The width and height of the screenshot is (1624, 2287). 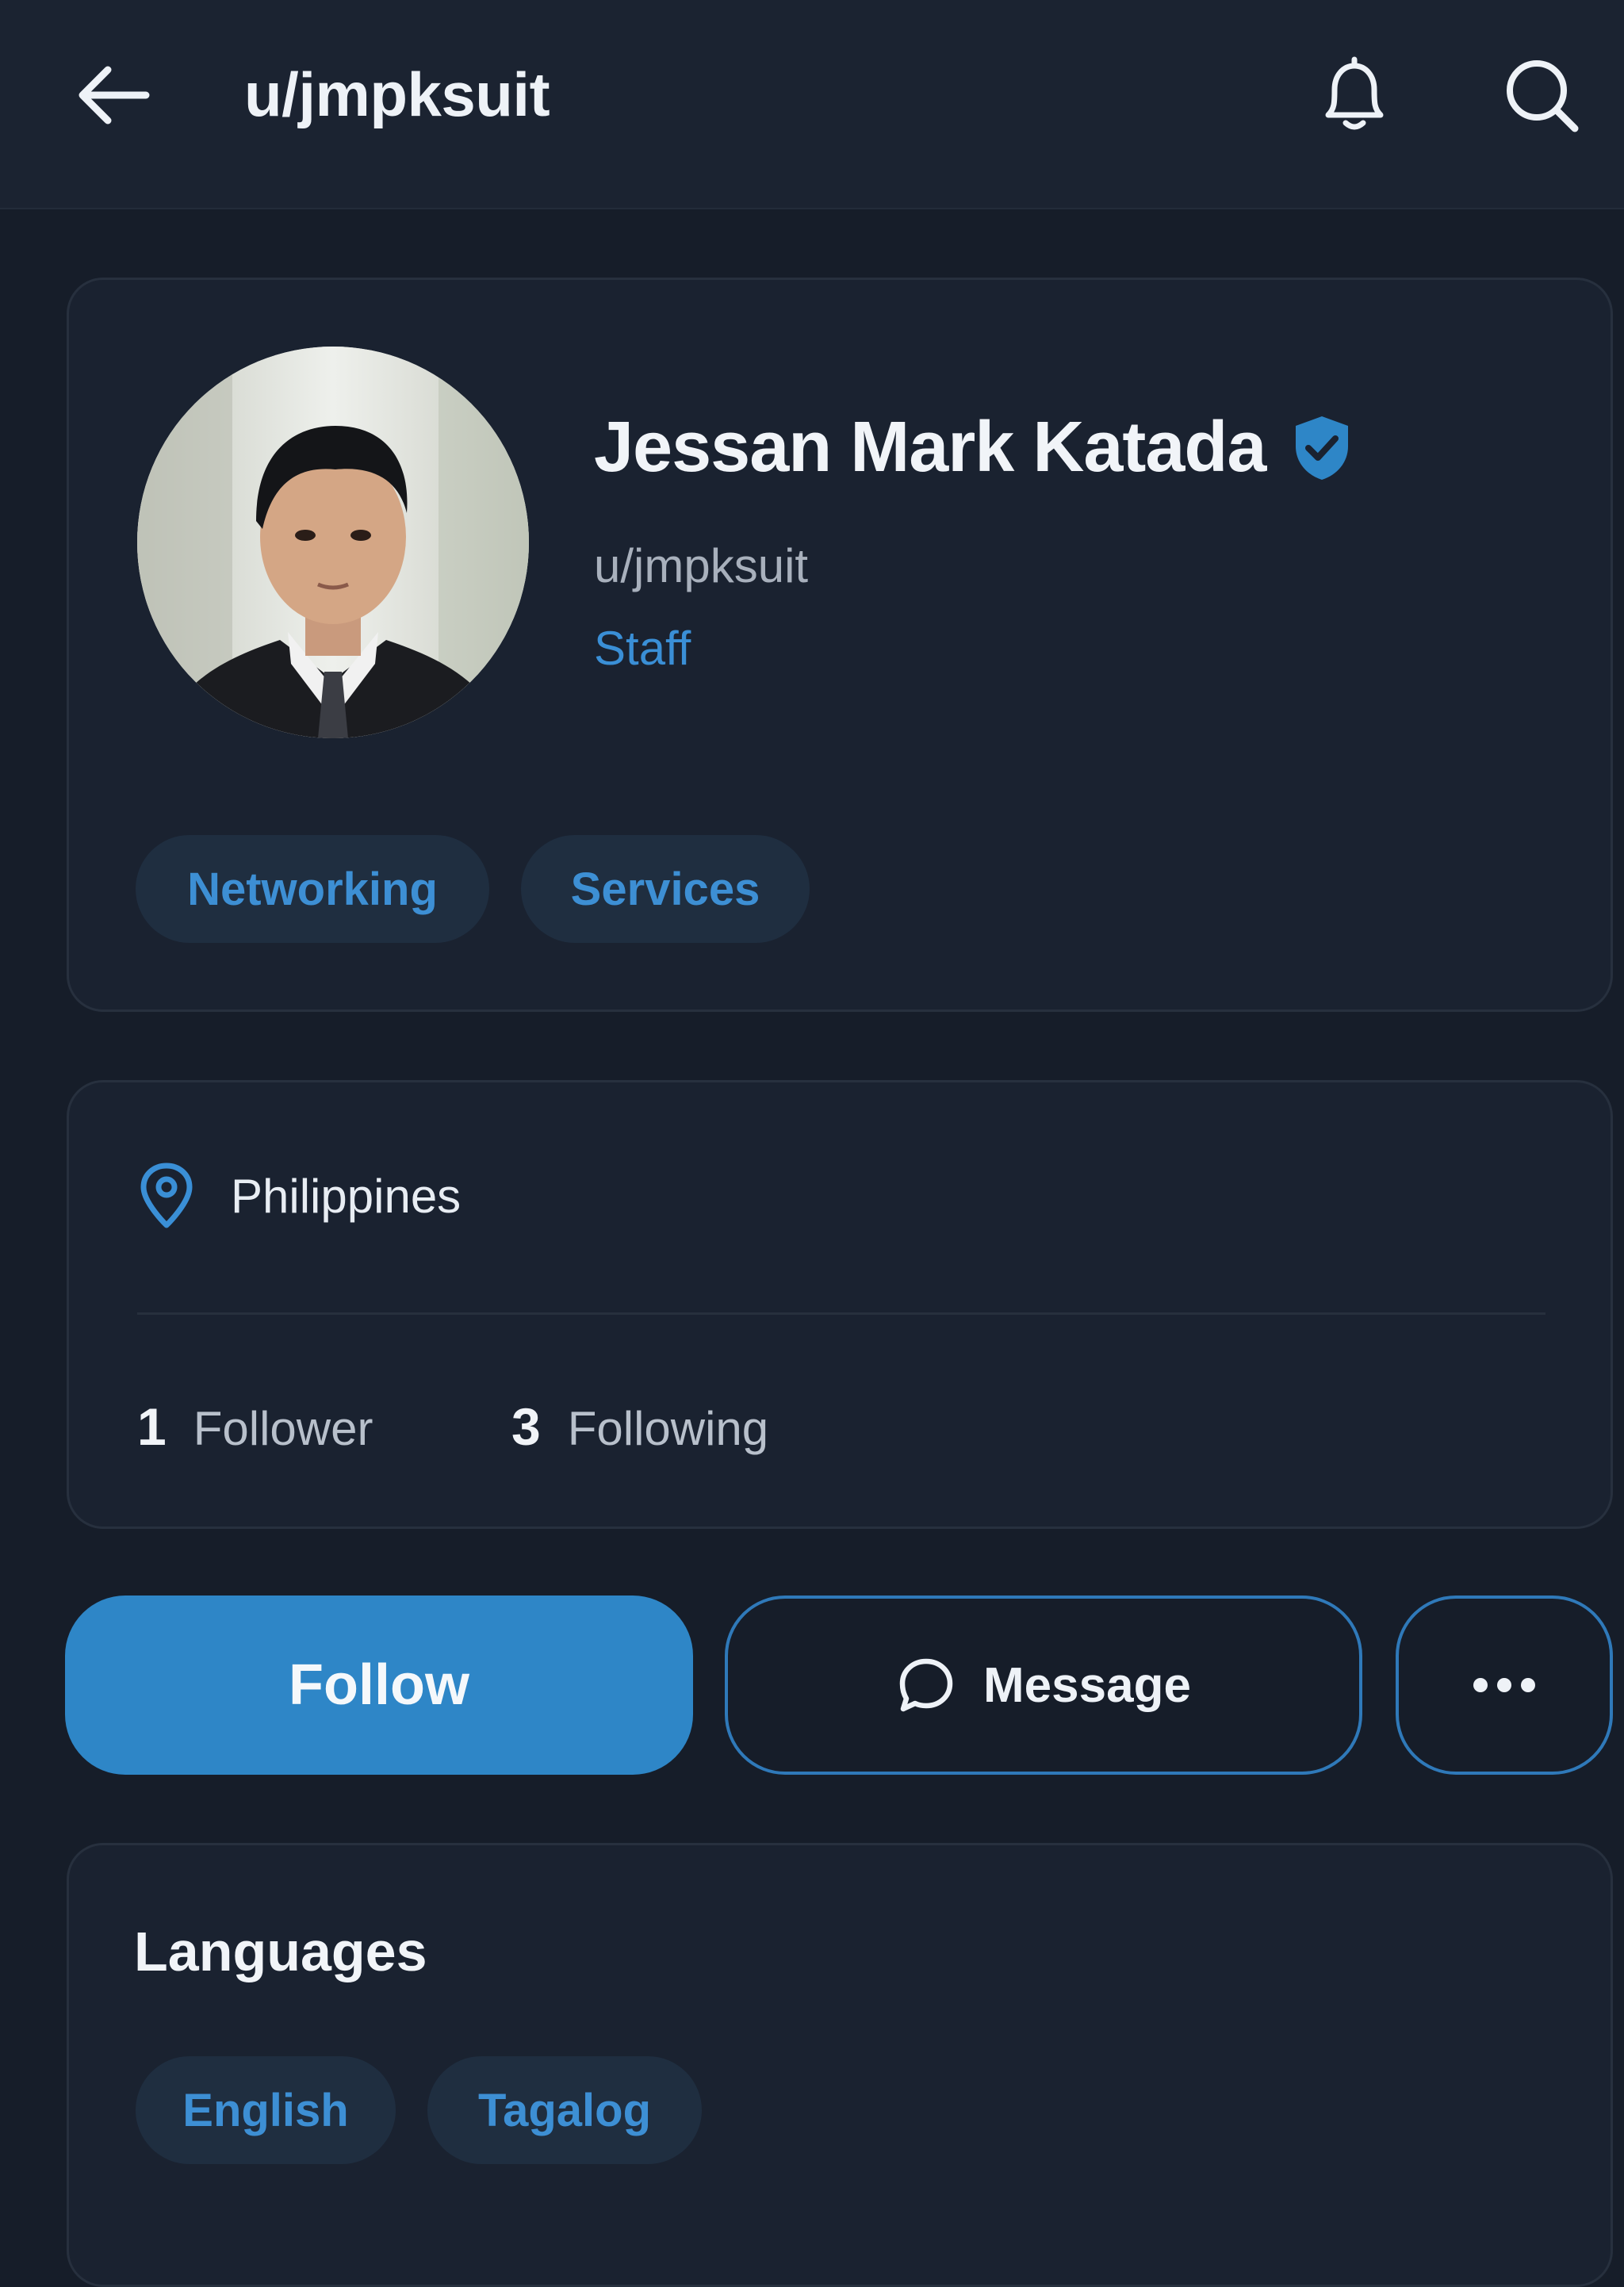 I want to click on message-label: Message, so click(x=1087, y=1685).